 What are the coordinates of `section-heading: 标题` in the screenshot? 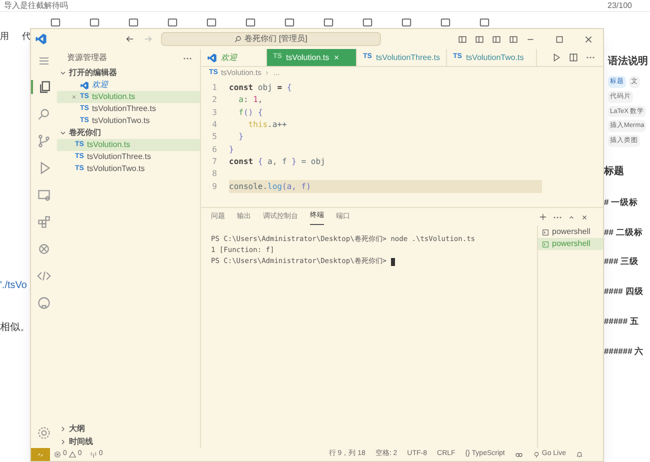 It's located at (614, 171).